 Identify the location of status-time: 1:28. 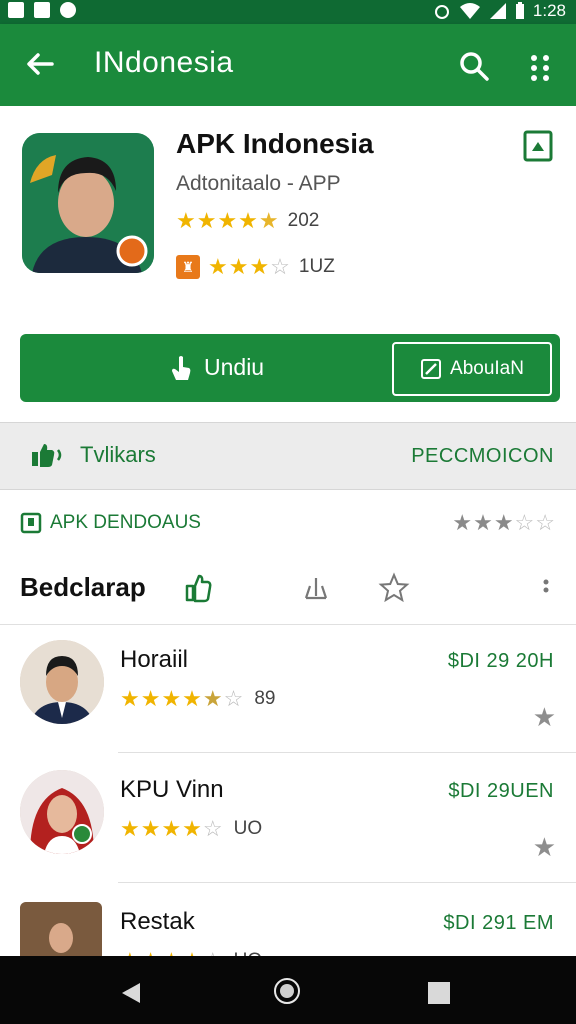
(549, 10).